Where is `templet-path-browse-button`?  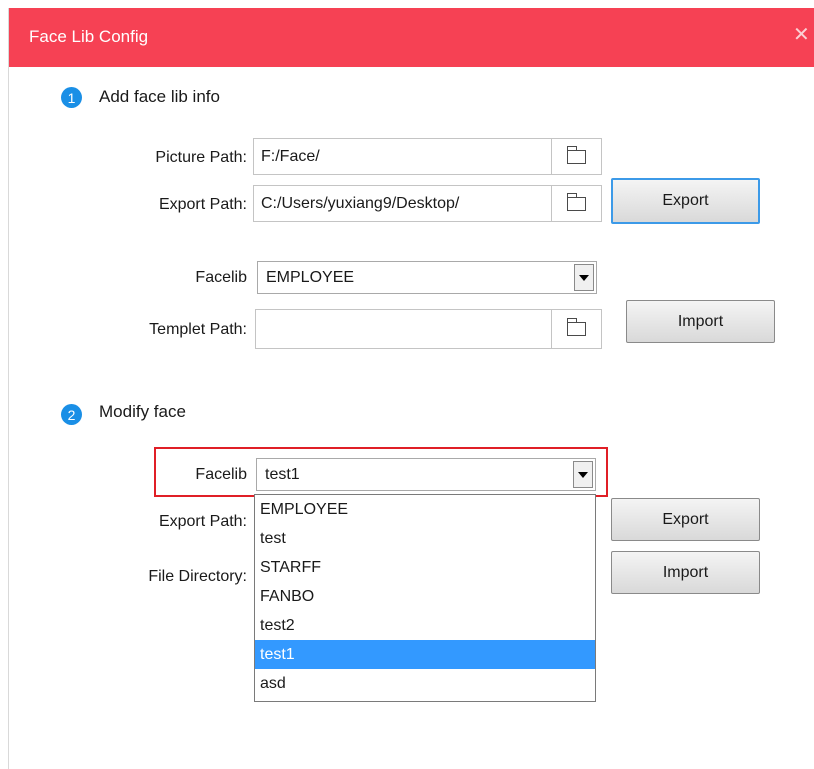 templet-path-browse-button is located at coordinates (576, 329).